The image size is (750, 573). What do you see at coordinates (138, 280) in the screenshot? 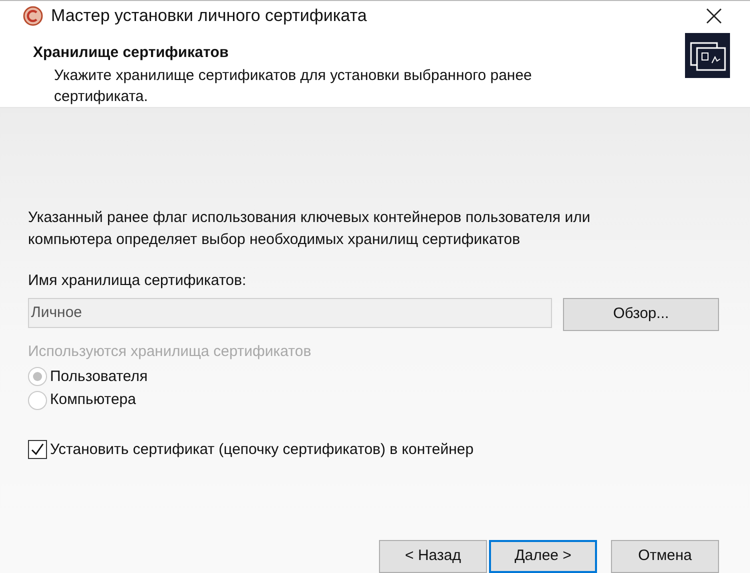
I see `field-label: Имя хранилища сертификатов:` at bounding box center [138, 280].